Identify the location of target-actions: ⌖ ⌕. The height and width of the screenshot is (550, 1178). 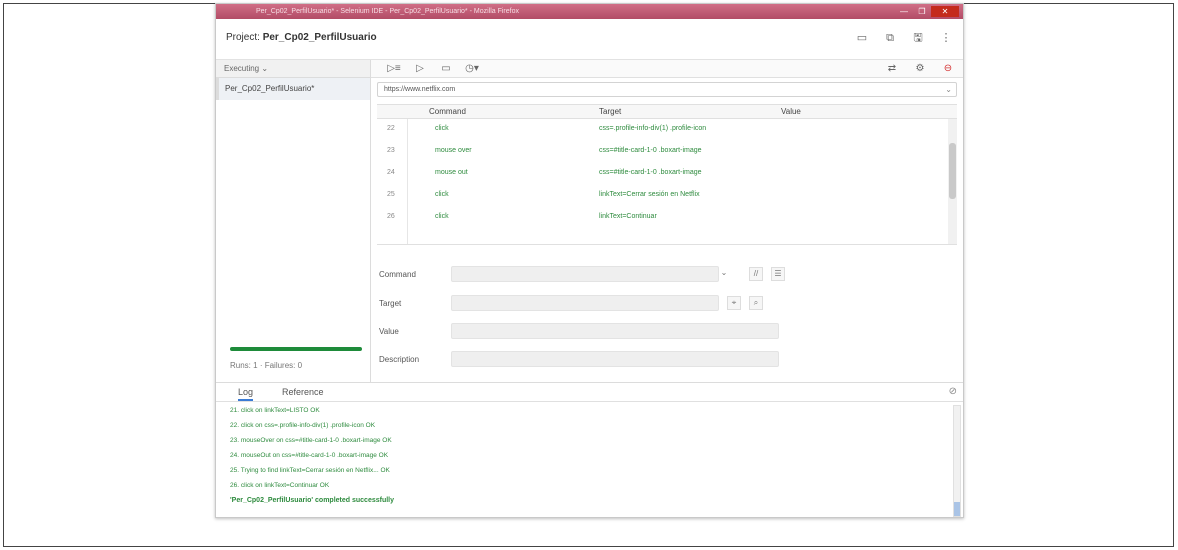
(745, 303).